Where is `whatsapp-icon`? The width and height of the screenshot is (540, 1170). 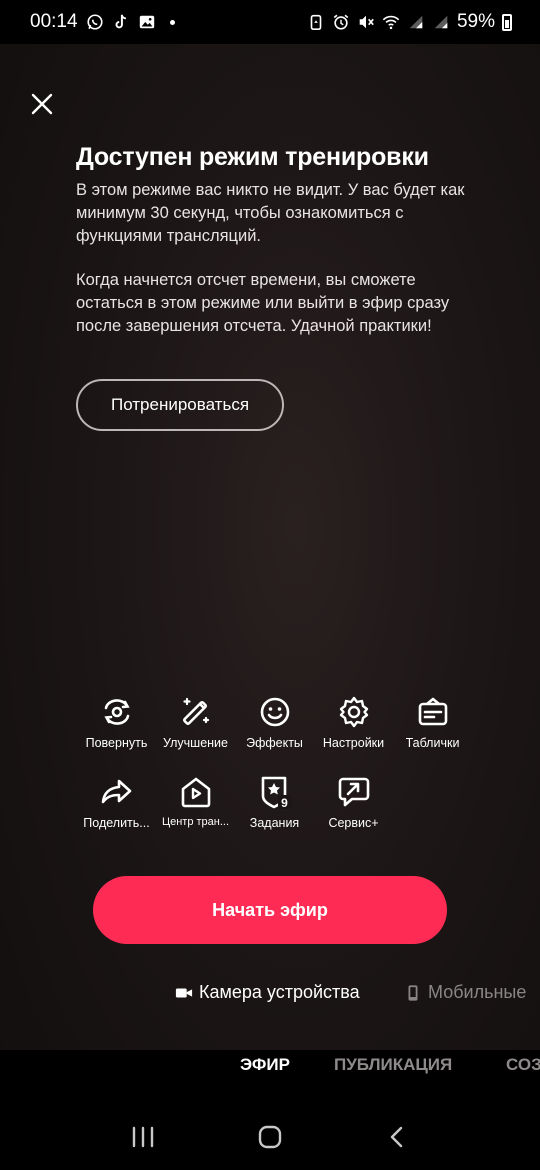 whatsapp-icon is located at coordinates (95, 22).